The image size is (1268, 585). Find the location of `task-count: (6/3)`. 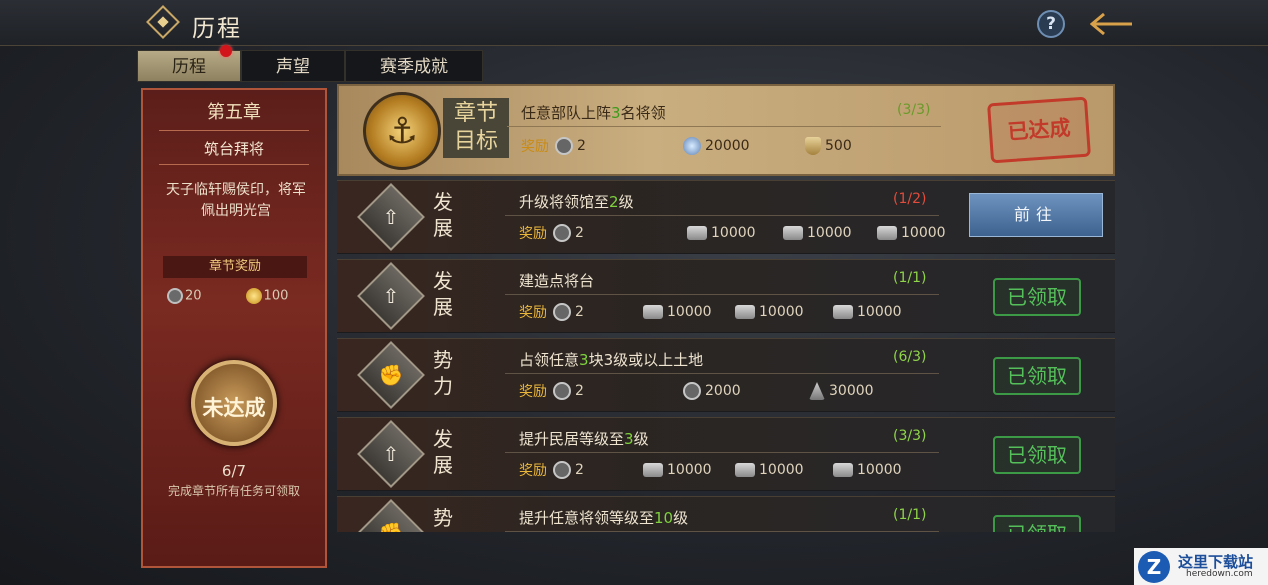

task-count: (6/3) is located at coordinates (910, 357).